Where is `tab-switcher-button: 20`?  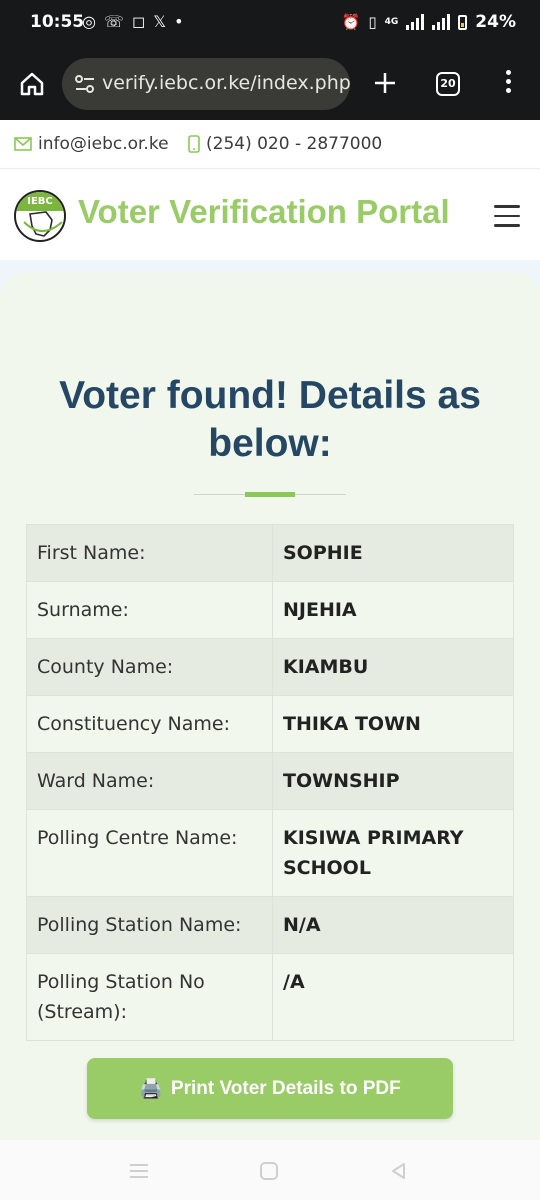 tab-switcher-button: 20 is located at coordinates (448, 84).